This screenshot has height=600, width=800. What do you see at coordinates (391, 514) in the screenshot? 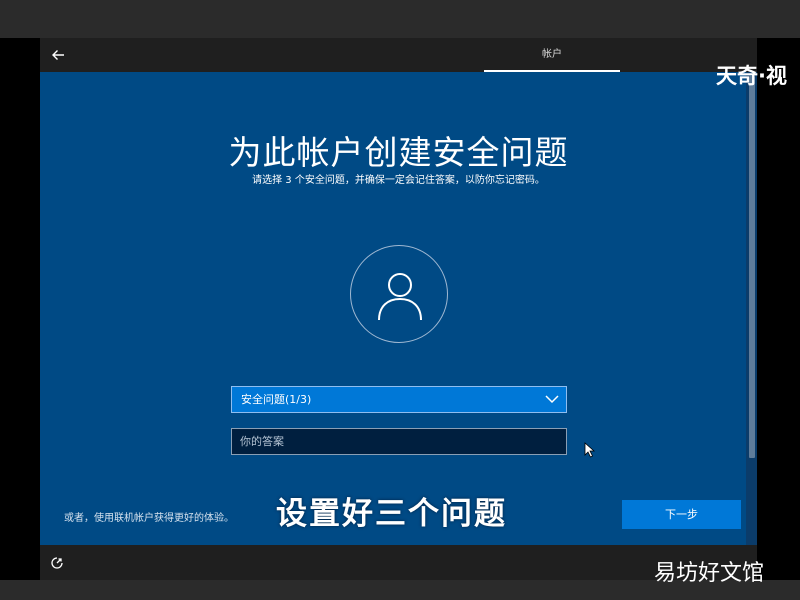
I see `video-caption: 设置好三个问题` at bounding box center [391, 514].